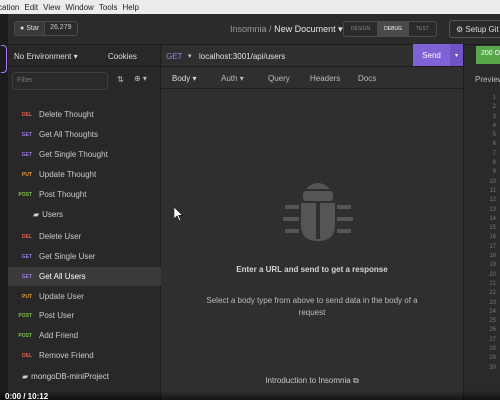 The height and width of the screenshot is (400, 500). What do you see at coordinates (494, 98) in the screenshot?
I see `line-number: 1` at bounding box center [494, 98].